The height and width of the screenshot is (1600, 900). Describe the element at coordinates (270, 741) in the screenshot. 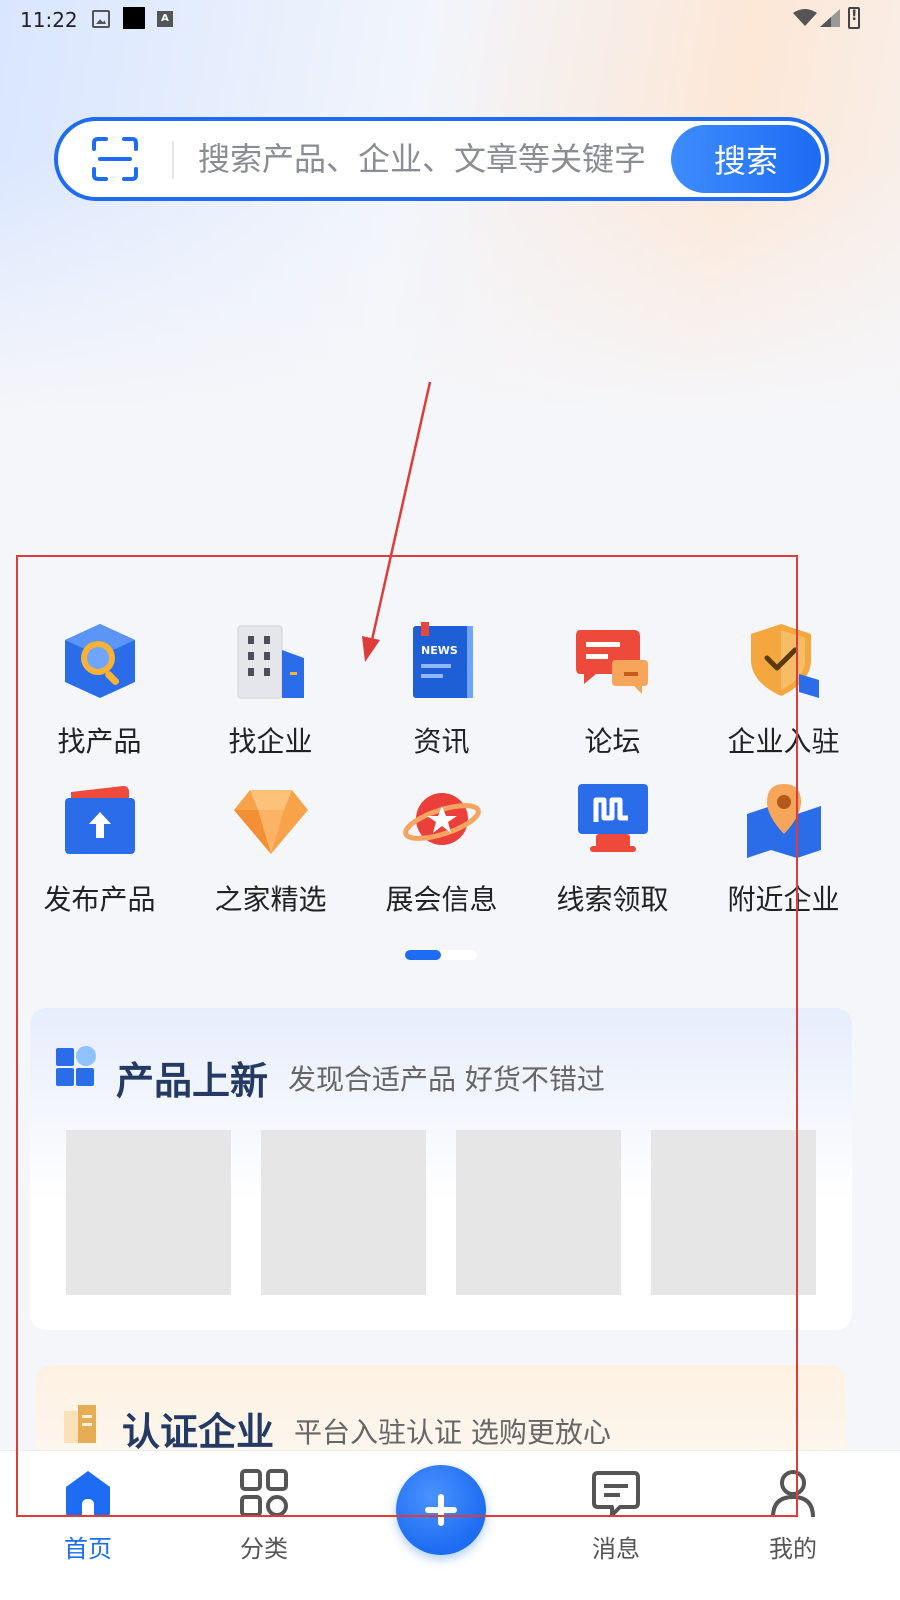

I see `grid-item-label: 找企业` at that location.